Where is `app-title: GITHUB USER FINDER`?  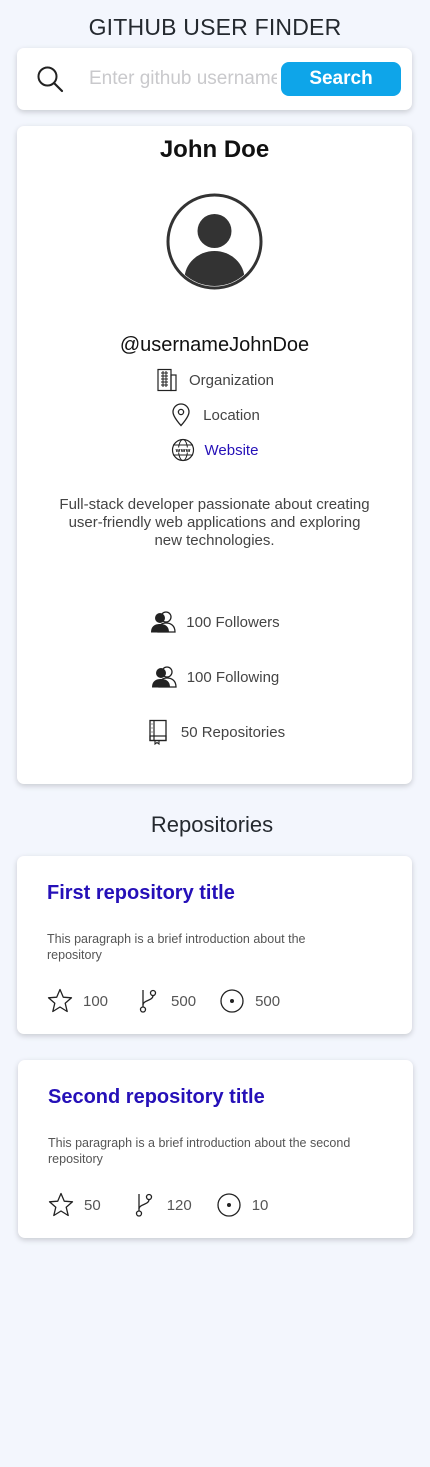
app-title: GITHUB USER FINDER is located at coordinates (215, 27).